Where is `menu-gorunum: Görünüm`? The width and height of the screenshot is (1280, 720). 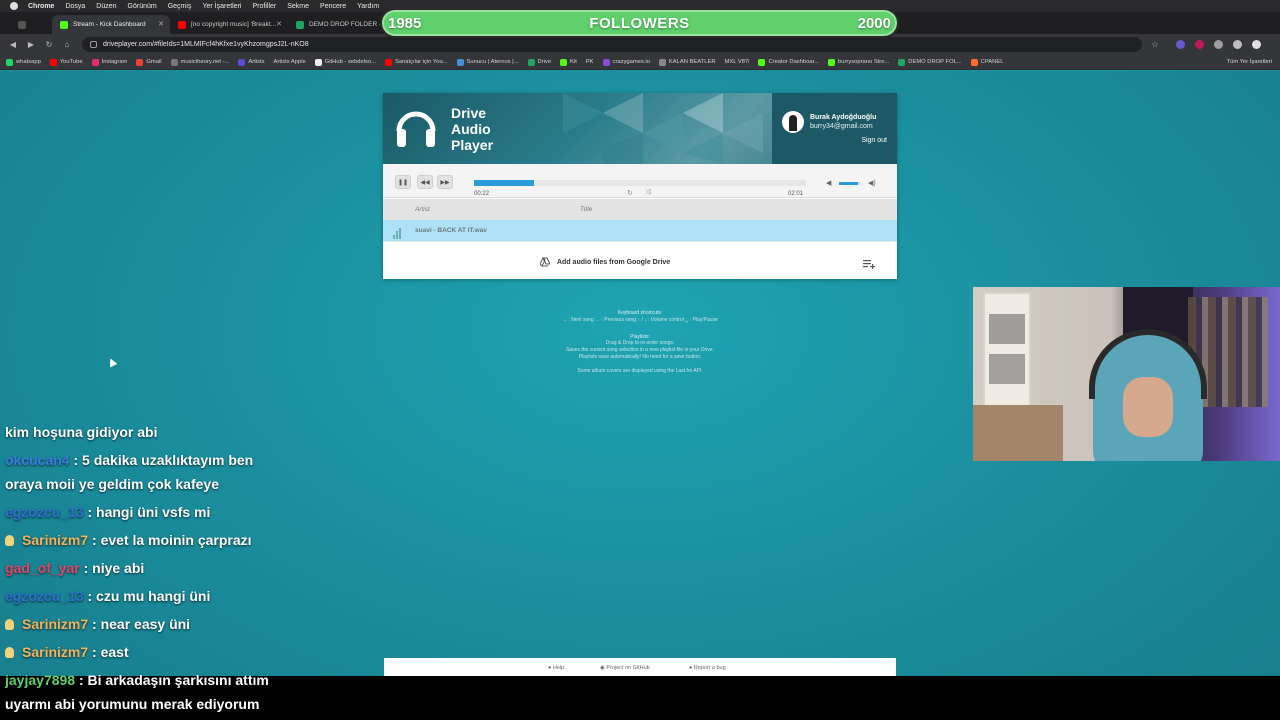 menu-gorunum: Görünüm is located at coordinates (142, 6).